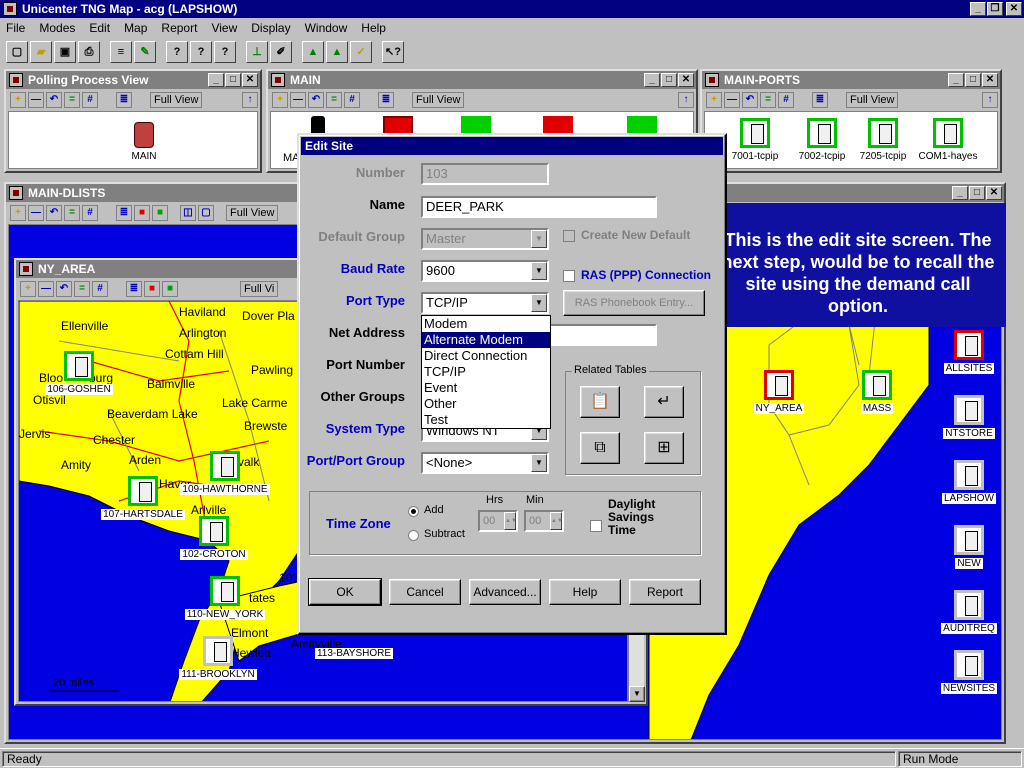  Describe the element at coordinates (664, 402) in the screenshot. I see `back-arrow-button: ↵` at that location.